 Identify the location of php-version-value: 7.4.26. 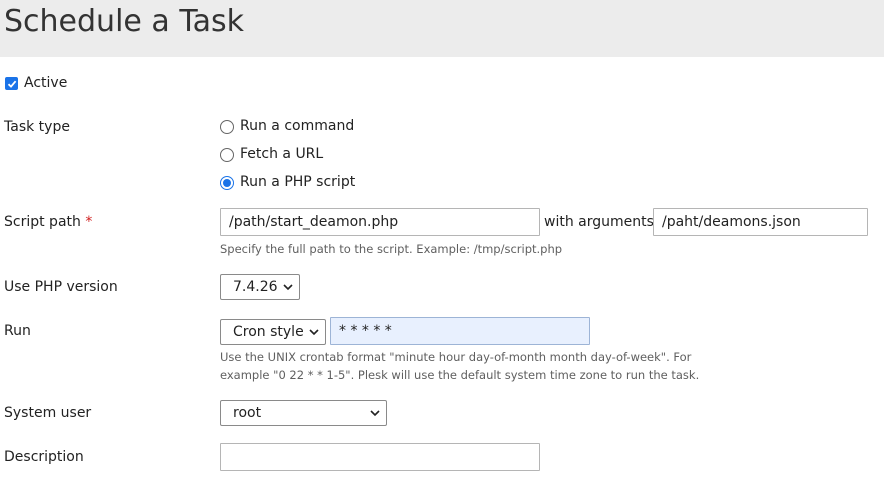
(255, 287).